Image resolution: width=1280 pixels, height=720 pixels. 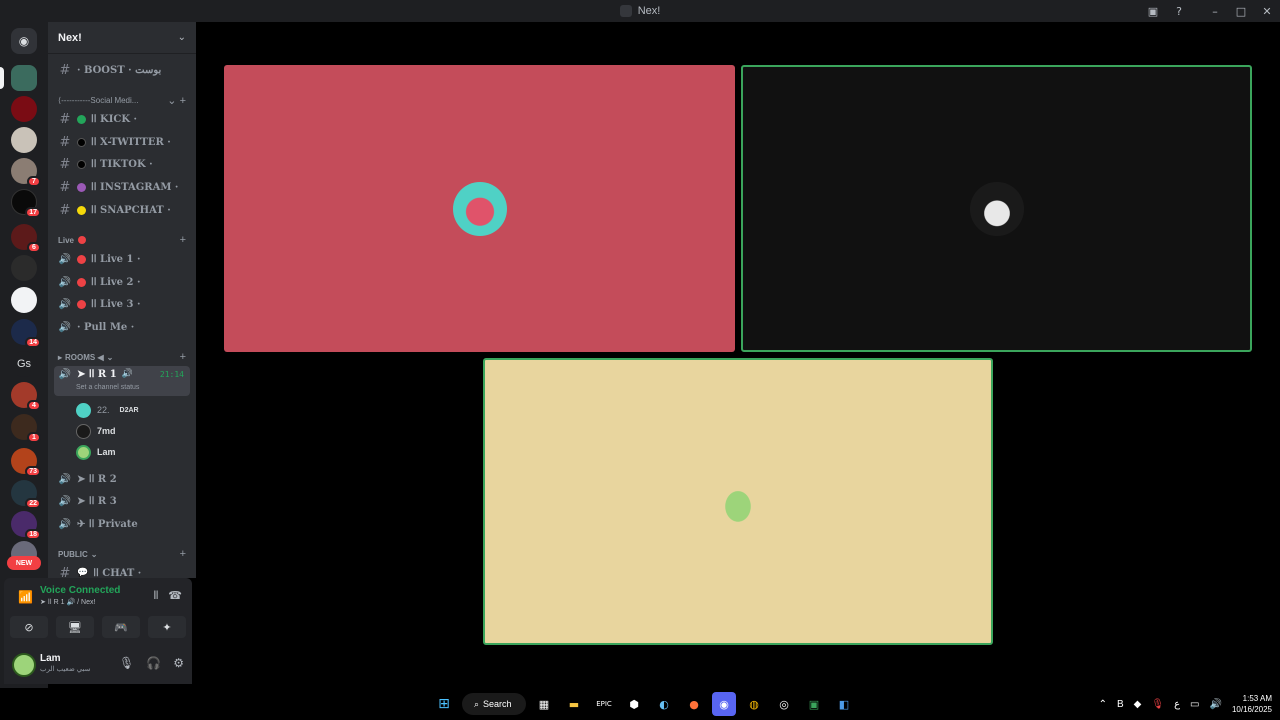 I want to click on voice-user-name: 22., so click(x=103, y=410).